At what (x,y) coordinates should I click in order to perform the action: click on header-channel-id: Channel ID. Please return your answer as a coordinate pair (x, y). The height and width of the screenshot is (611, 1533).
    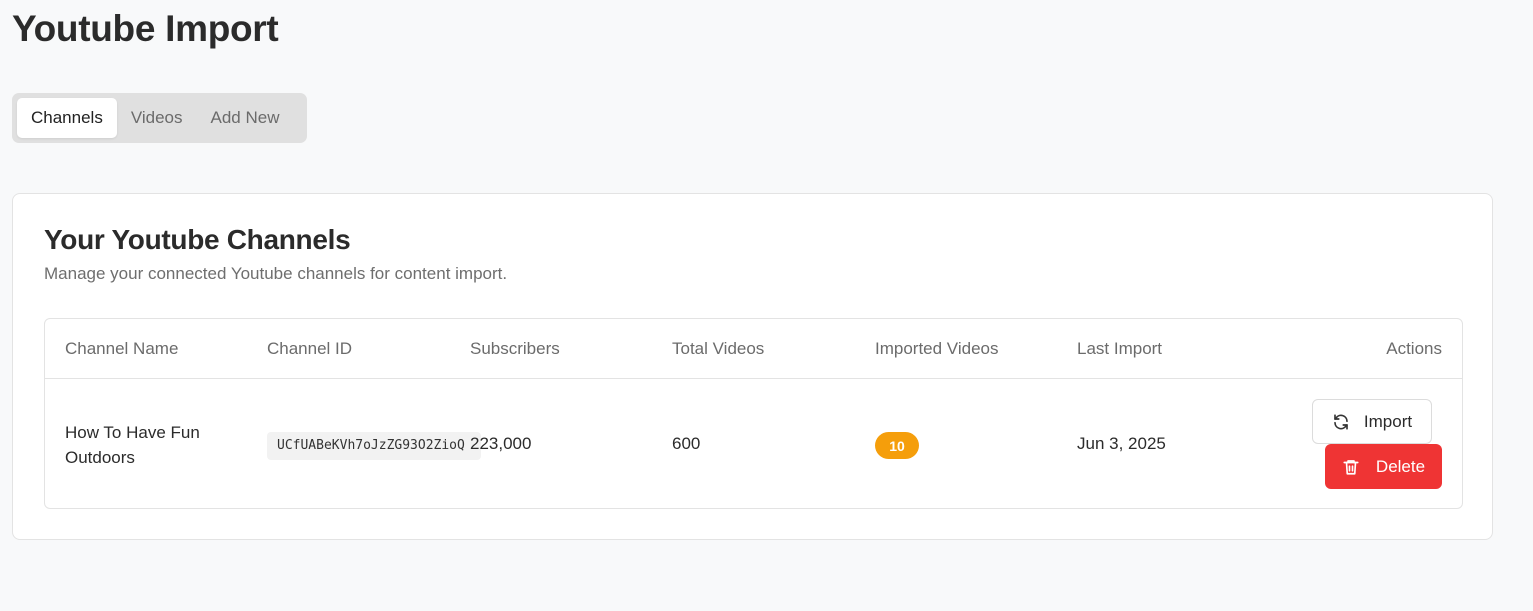
    Looking at the image, I should click on (310, 348).